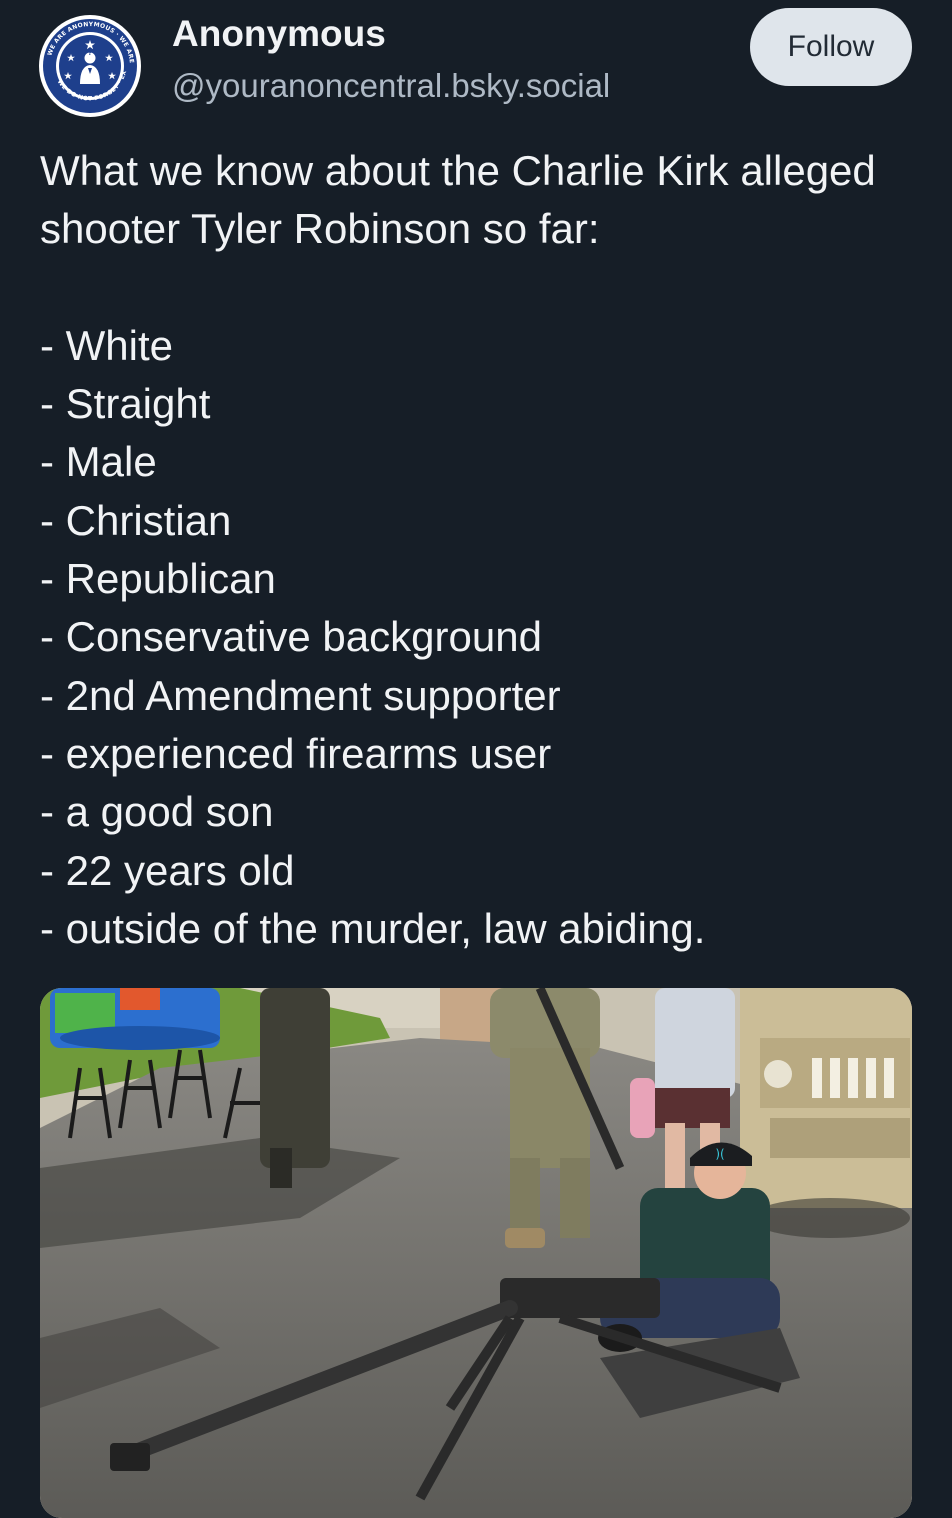  Describe the element at coordinates (157, 812) in the screenshot. I see `list-item: - a good son` at that location.